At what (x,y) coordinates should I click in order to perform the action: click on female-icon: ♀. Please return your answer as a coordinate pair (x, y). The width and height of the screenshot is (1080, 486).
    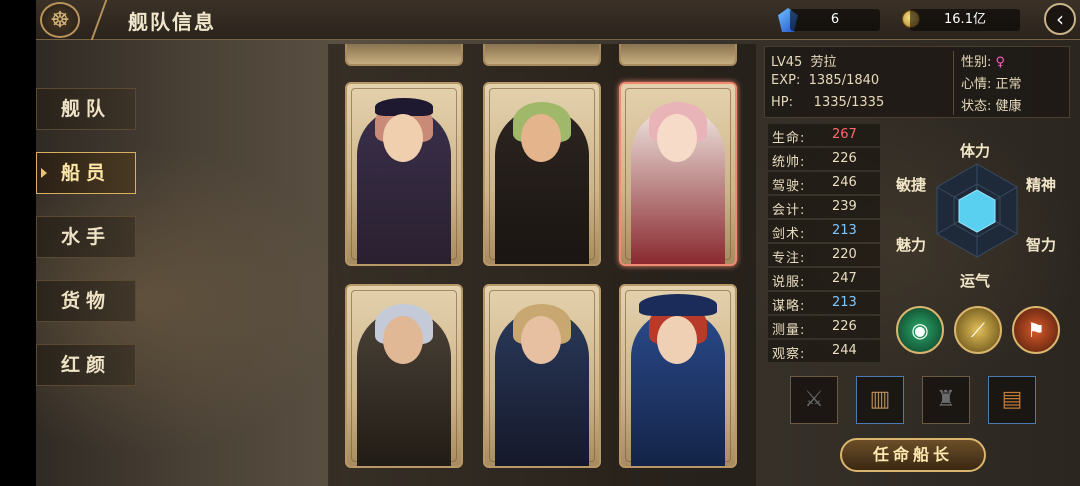
    Looking at the image, I should click on (1000, 62).